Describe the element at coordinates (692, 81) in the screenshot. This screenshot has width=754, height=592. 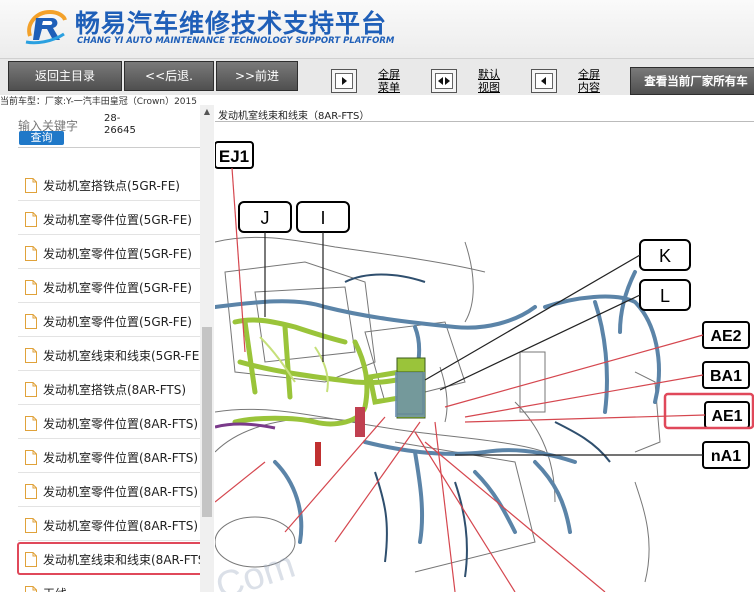
I see `view-all-vehicles-button: 查看当前厂家所有车` at that location.